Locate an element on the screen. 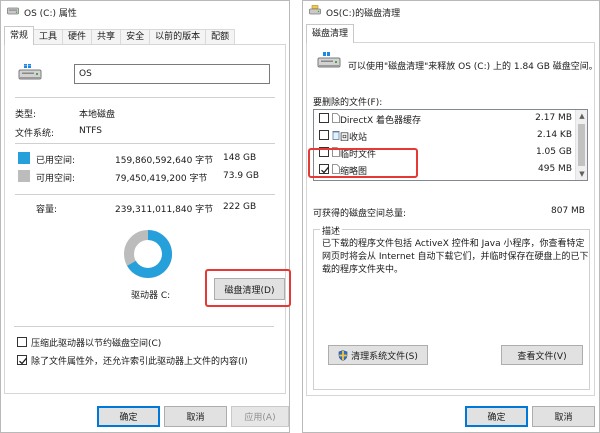  index-checkbox is located at coordinates (22, 360).